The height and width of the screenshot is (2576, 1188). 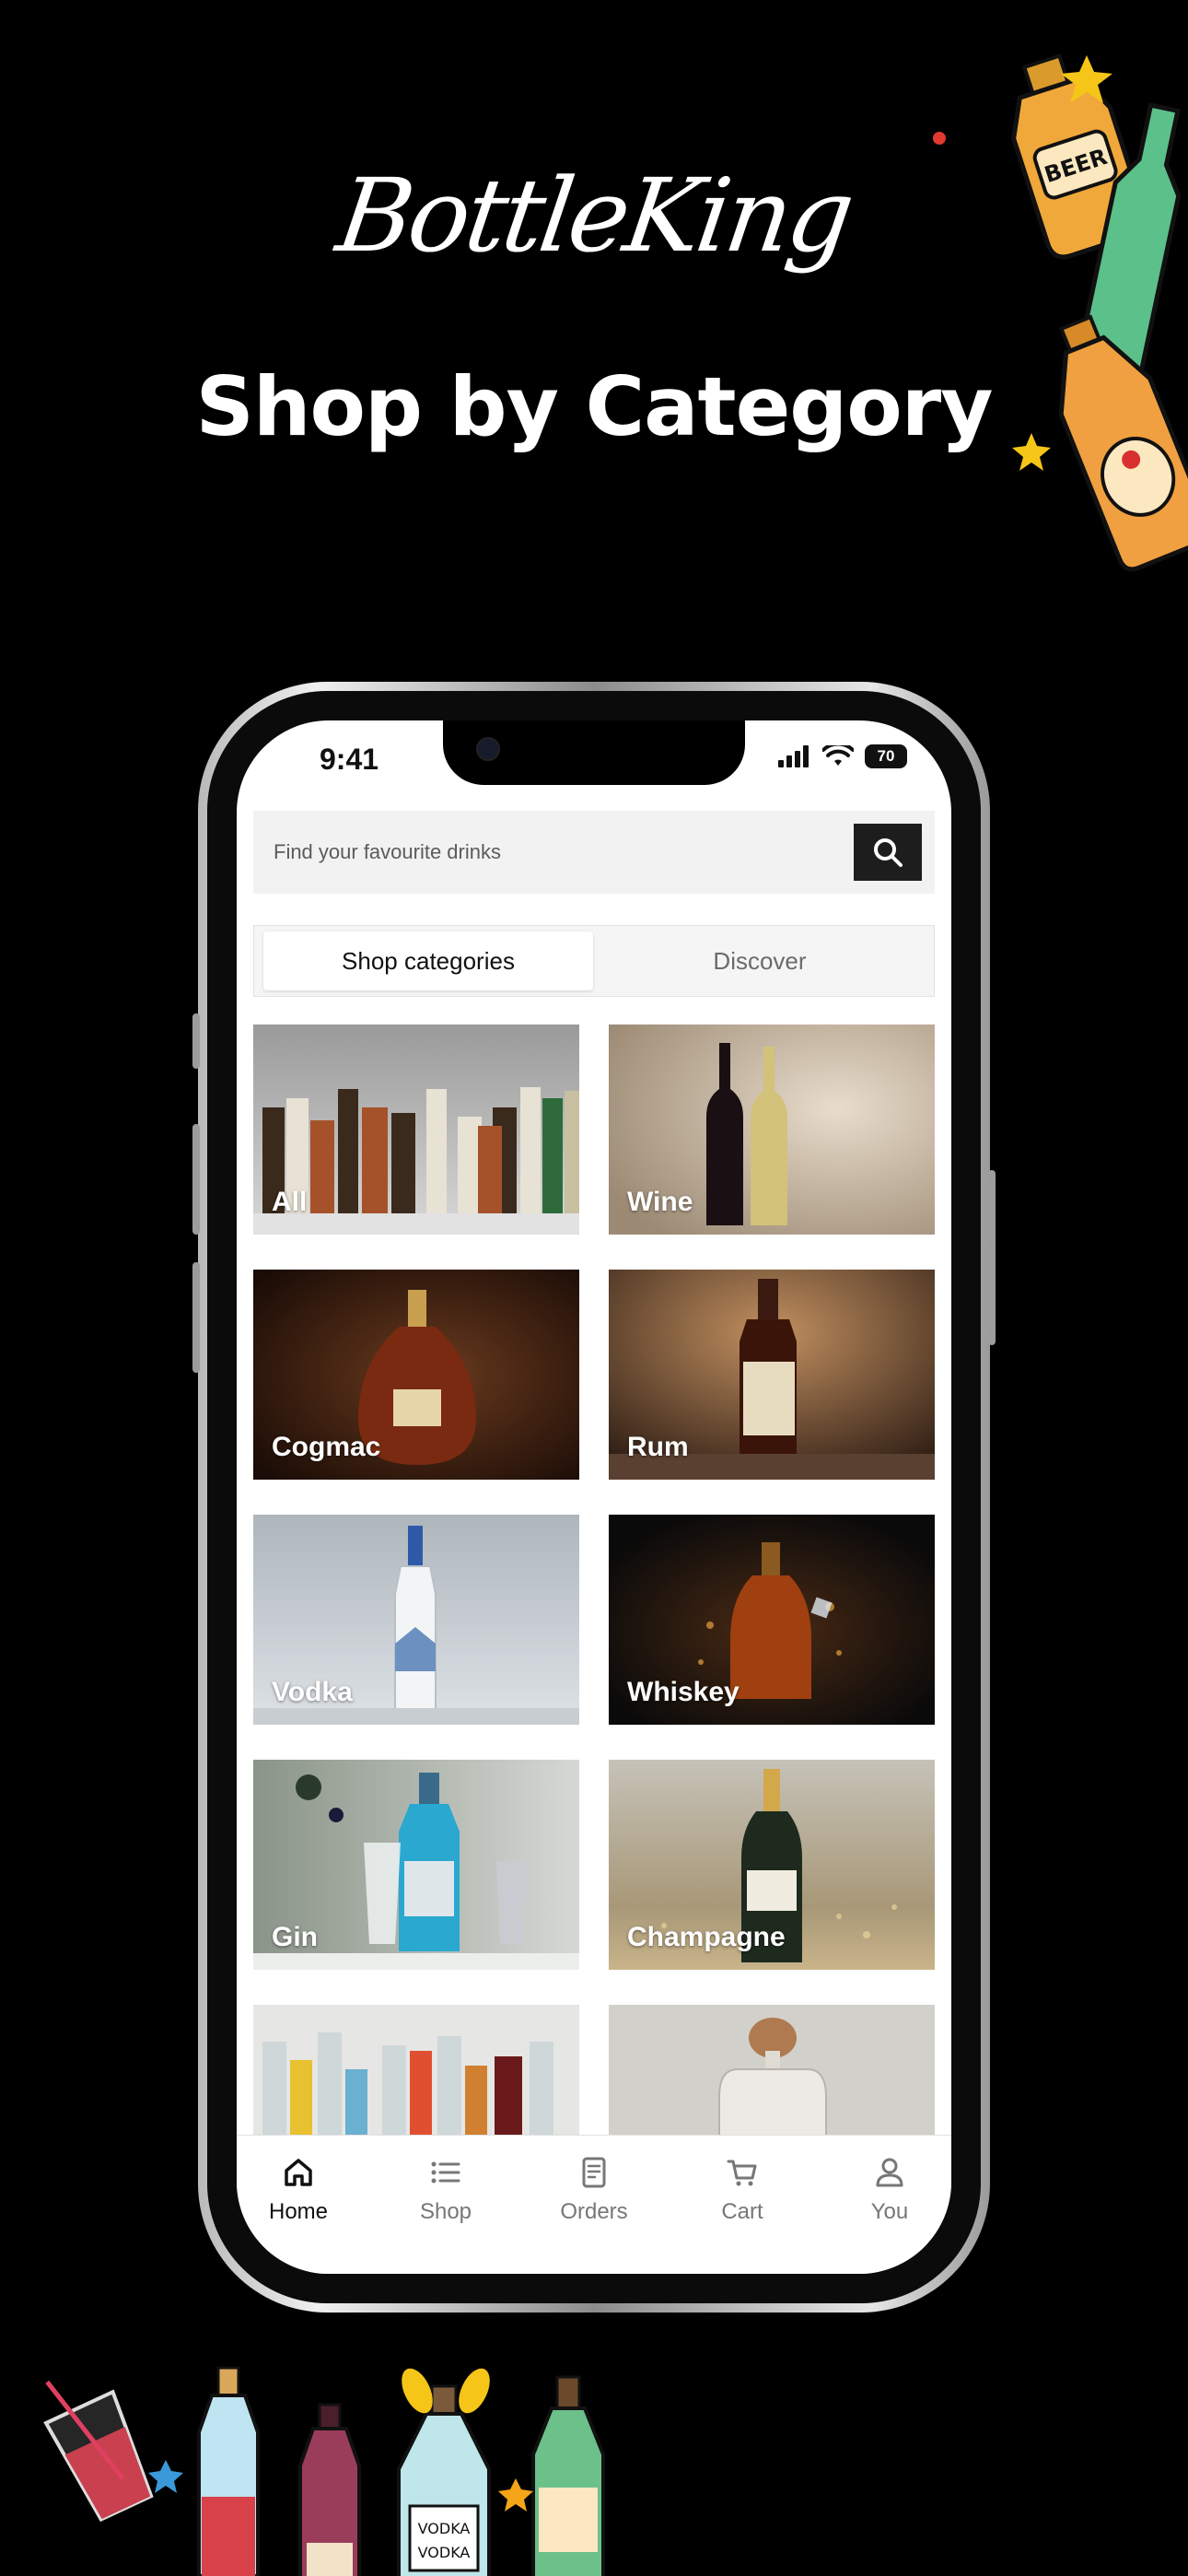 I want to click on status-time: 9:41, so click(x=349, y=759).